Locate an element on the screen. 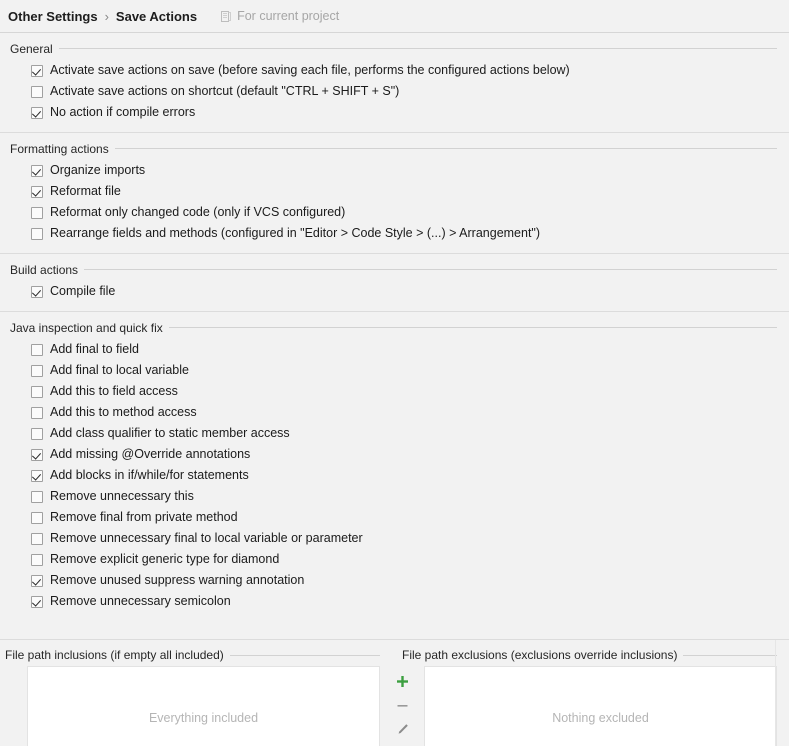  remove-icon is located at coordinates (402, 705).